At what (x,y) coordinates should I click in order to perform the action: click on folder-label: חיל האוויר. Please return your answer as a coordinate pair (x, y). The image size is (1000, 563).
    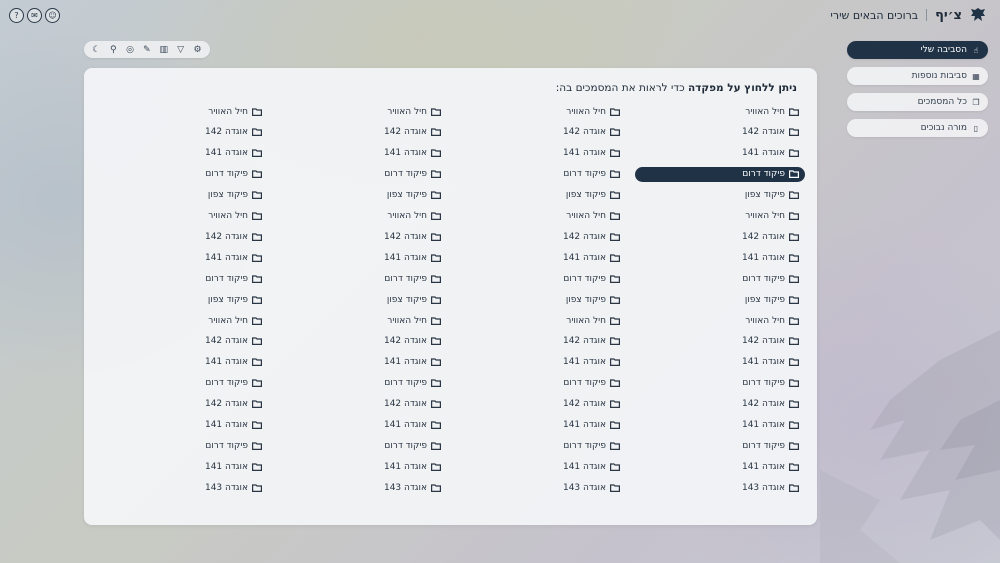
    Looking at the image, I should click on (228, 320).